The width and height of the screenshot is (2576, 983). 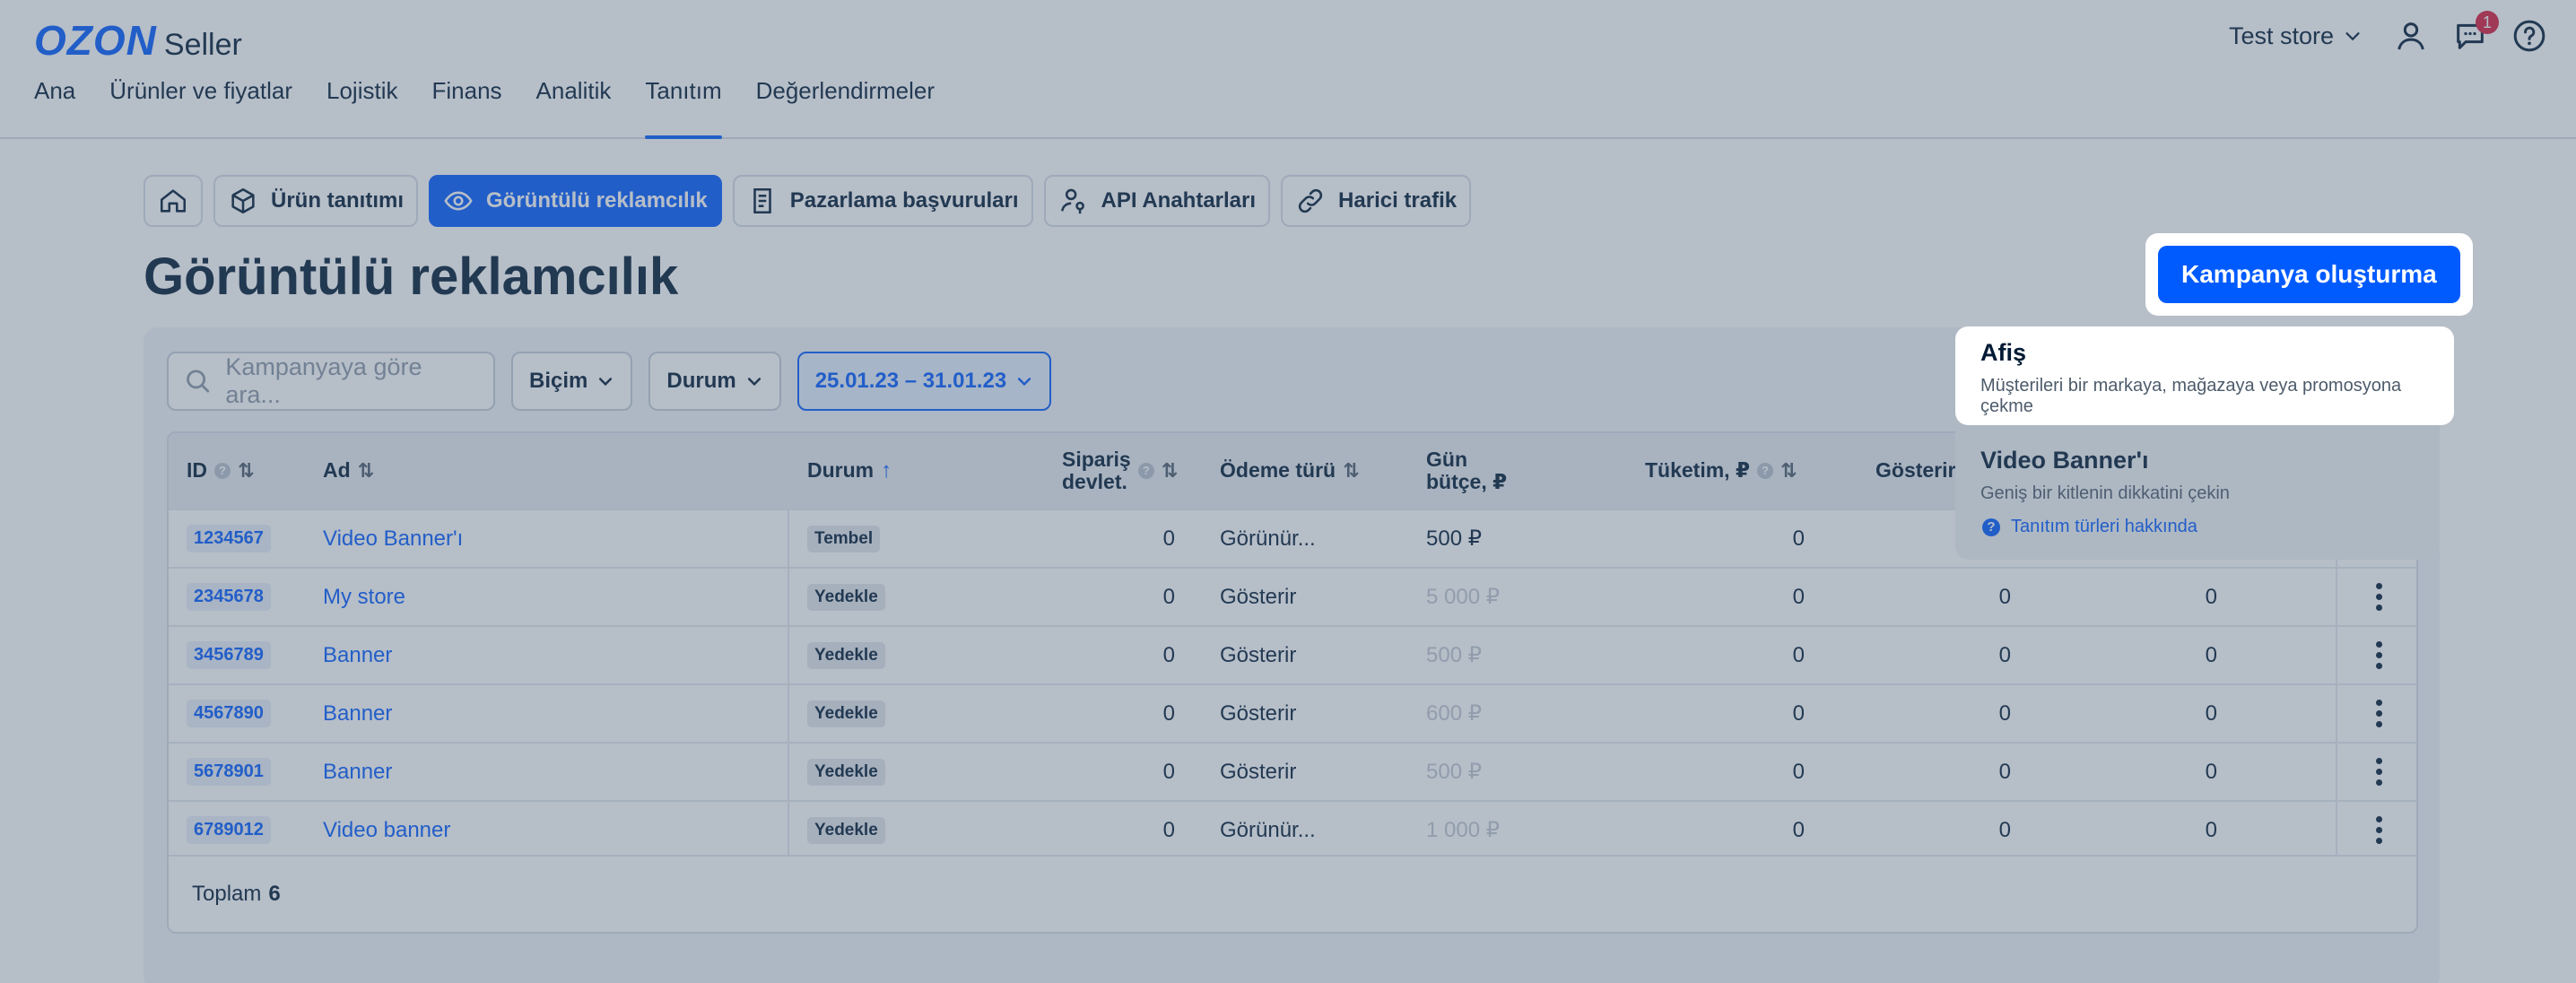 What do you see at coordinates (924, 381) in the screenshot?
I see `date-range-filter: 25.01.23 – 31.01.23` at bounding box center [924, 381].